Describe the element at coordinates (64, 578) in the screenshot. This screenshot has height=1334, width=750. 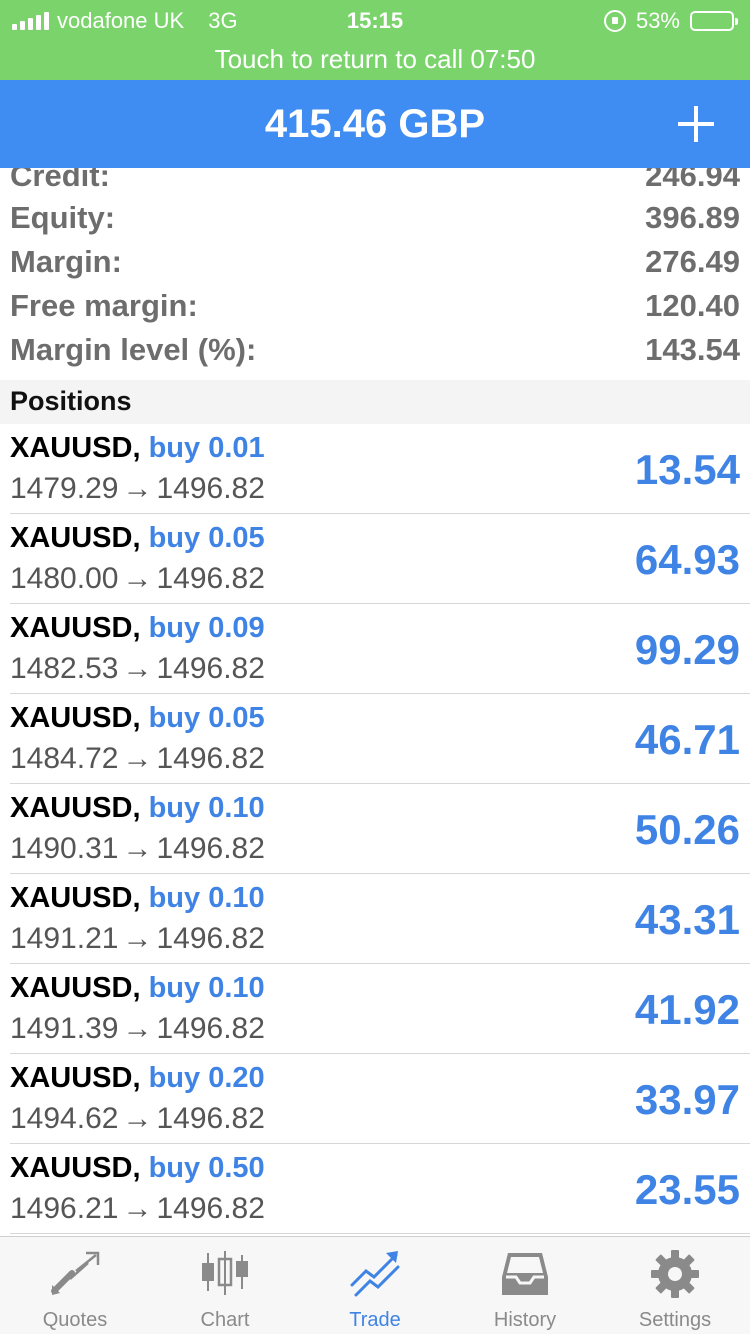
I see `position-open-price: 1480.00` at that location.